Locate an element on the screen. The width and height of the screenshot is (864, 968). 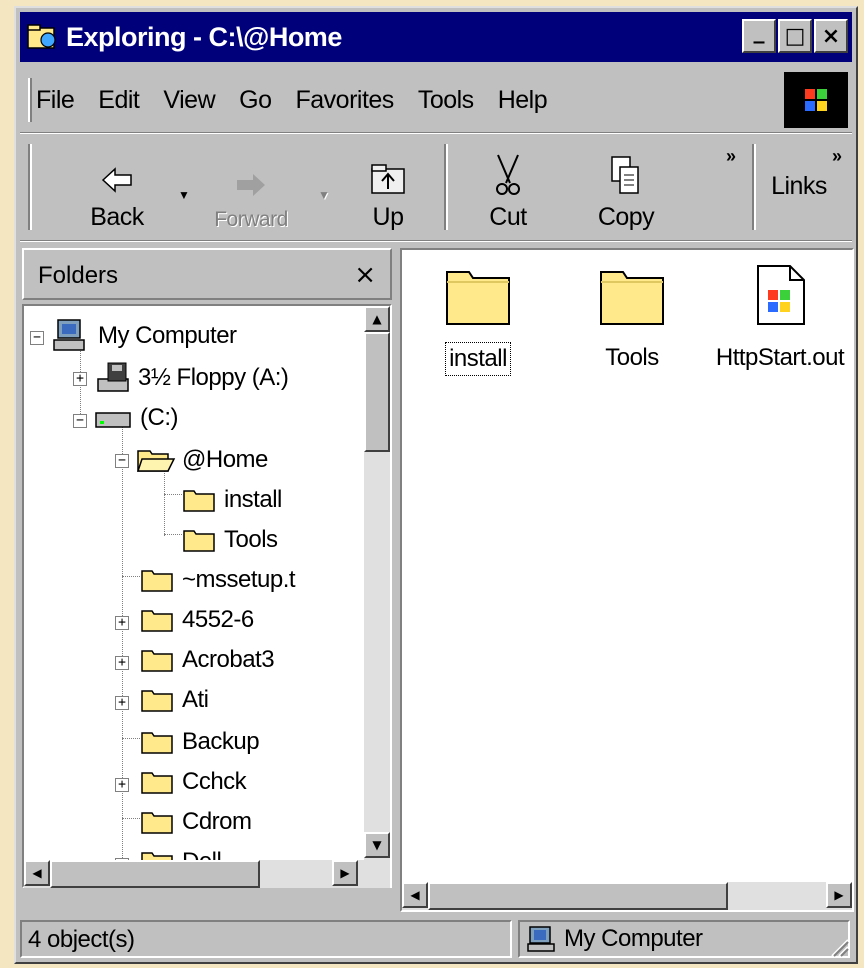
menu-view: View is located at coordinates (189, 100).